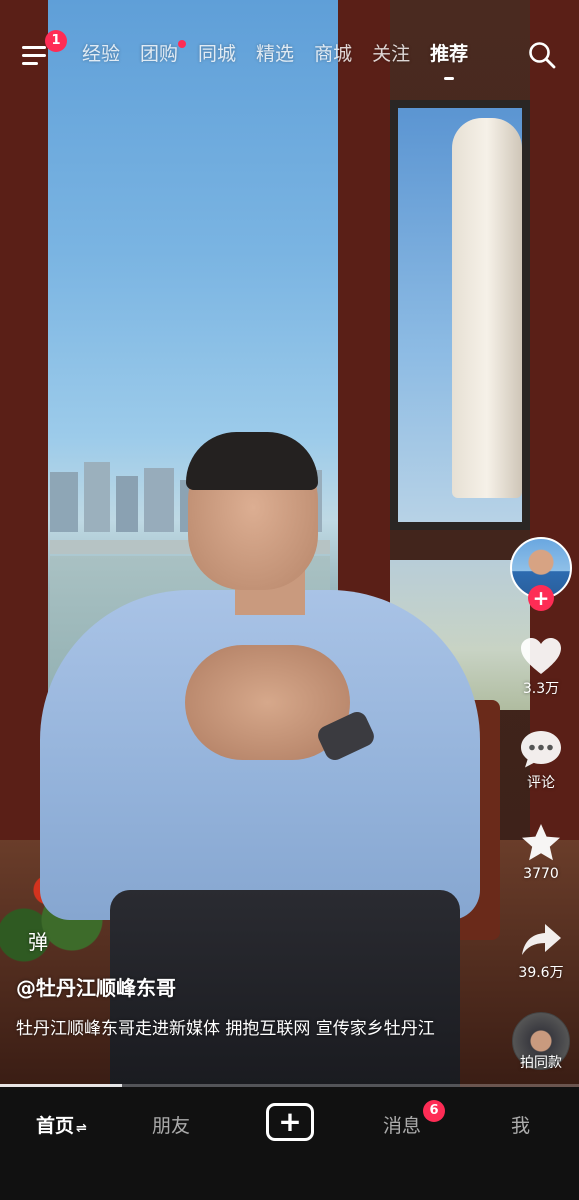 The height and width of the screenshot is (1200, 579). Describe the element at coordinates (56, 41) in the screenshot. I see `menu-badge: 1` at that location.